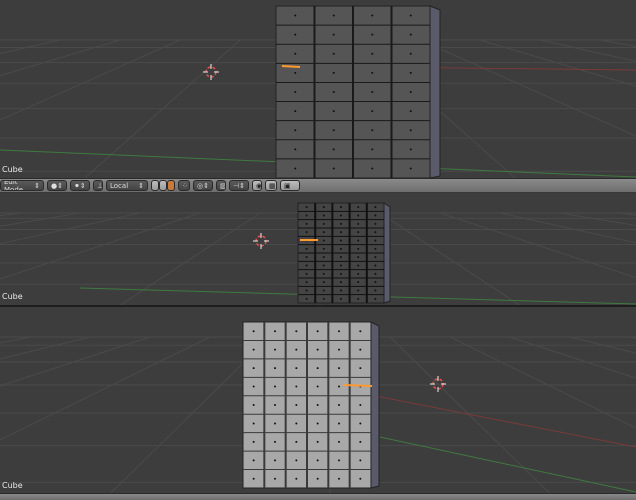 This screenshot has width=636, height=500. I want to click on layer-icon: ▦, so click(271, 185).